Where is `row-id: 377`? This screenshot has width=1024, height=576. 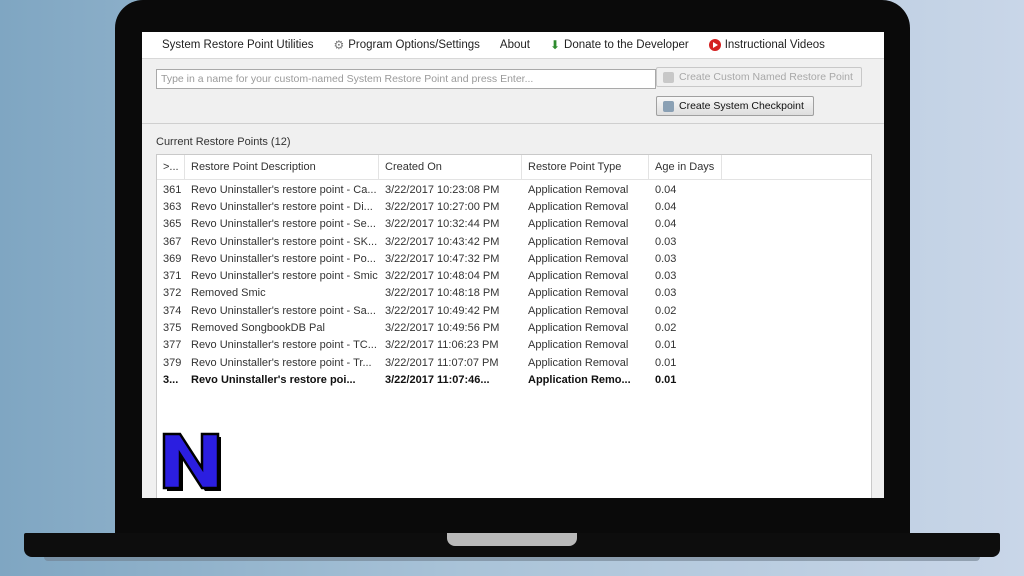 row-id: 377 is located at coordinates (172, 345).